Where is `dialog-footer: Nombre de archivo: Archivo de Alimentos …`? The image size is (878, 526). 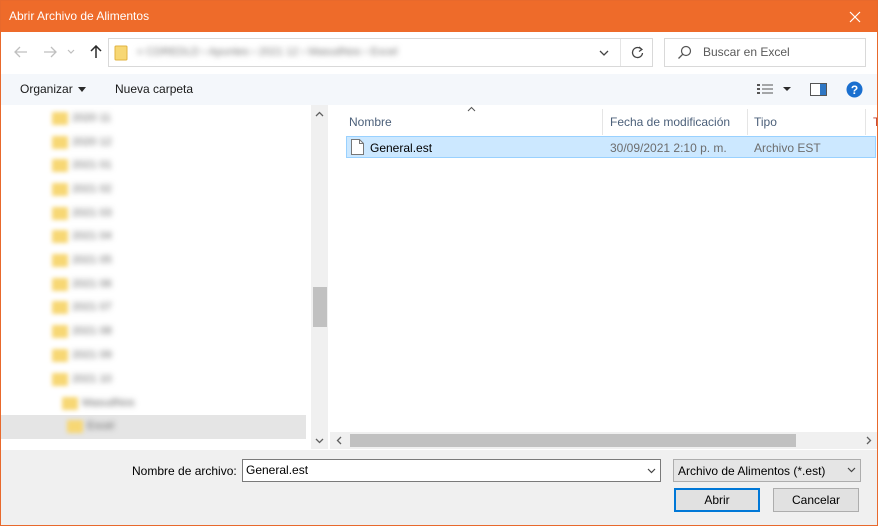
dialog-footer: Nombre de archivo: Archivo de Alimentos … is located at coordinates (439, 487).